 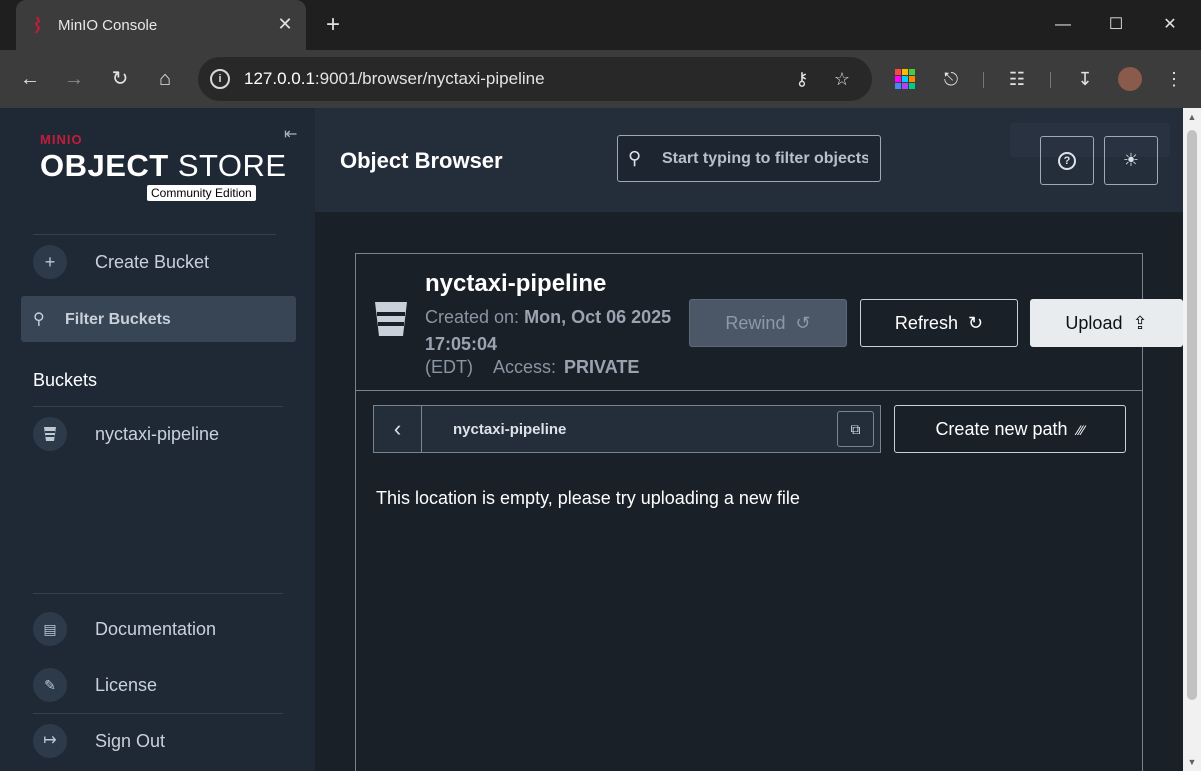 What do you see at coordinates (285, 24) in the screenshot?
I see `tab-close-icon: ✕` at bounding box center [285, 24].